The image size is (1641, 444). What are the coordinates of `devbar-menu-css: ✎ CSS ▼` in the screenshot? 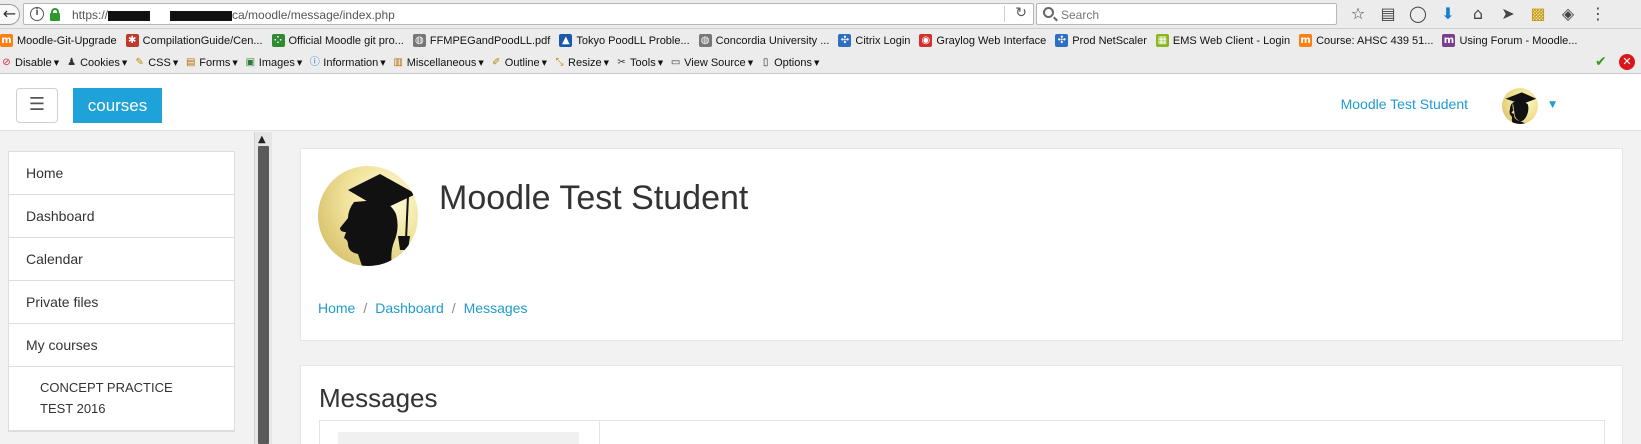 It's located at (156, 62).